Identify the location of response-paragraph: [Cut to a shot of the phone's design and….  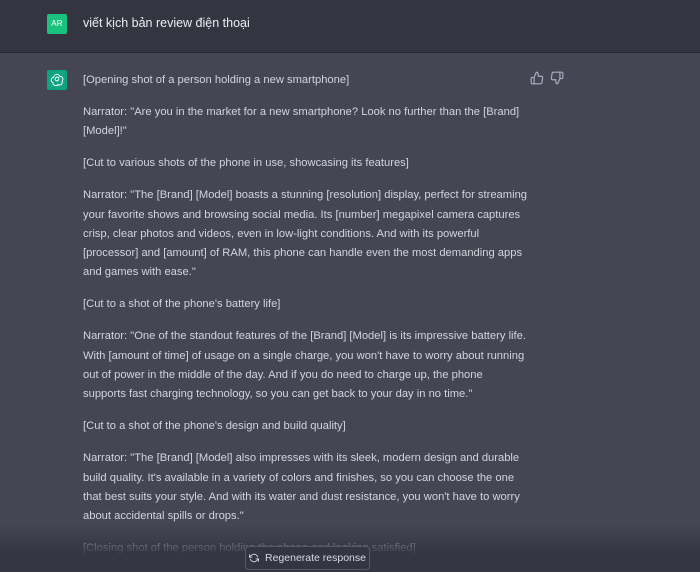
(214, 426).